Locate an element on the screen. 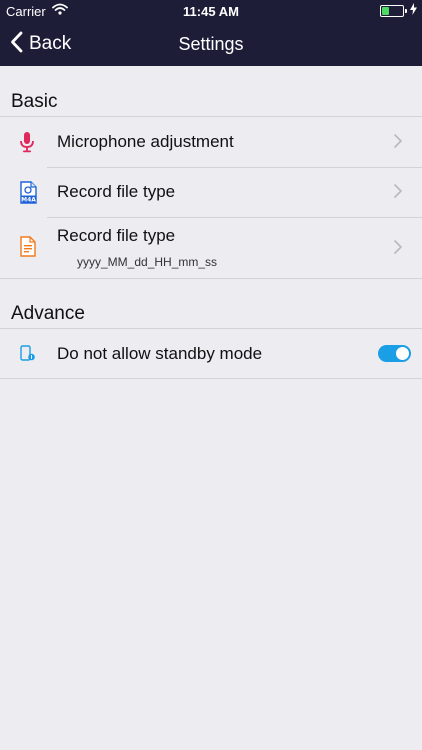  toggle-knob is located at coordinates (402, 353).